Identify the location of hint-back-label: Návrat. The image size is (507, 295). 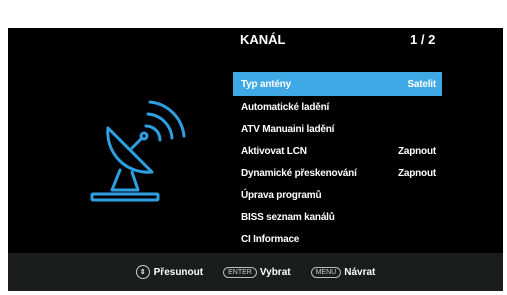
(360, 272).